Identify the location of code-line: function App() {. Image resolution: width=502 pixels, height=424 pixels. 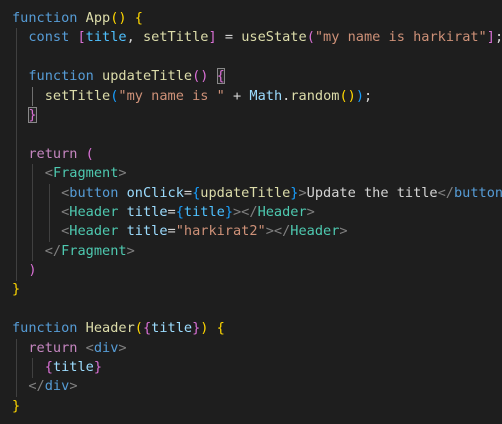
(251, 18).